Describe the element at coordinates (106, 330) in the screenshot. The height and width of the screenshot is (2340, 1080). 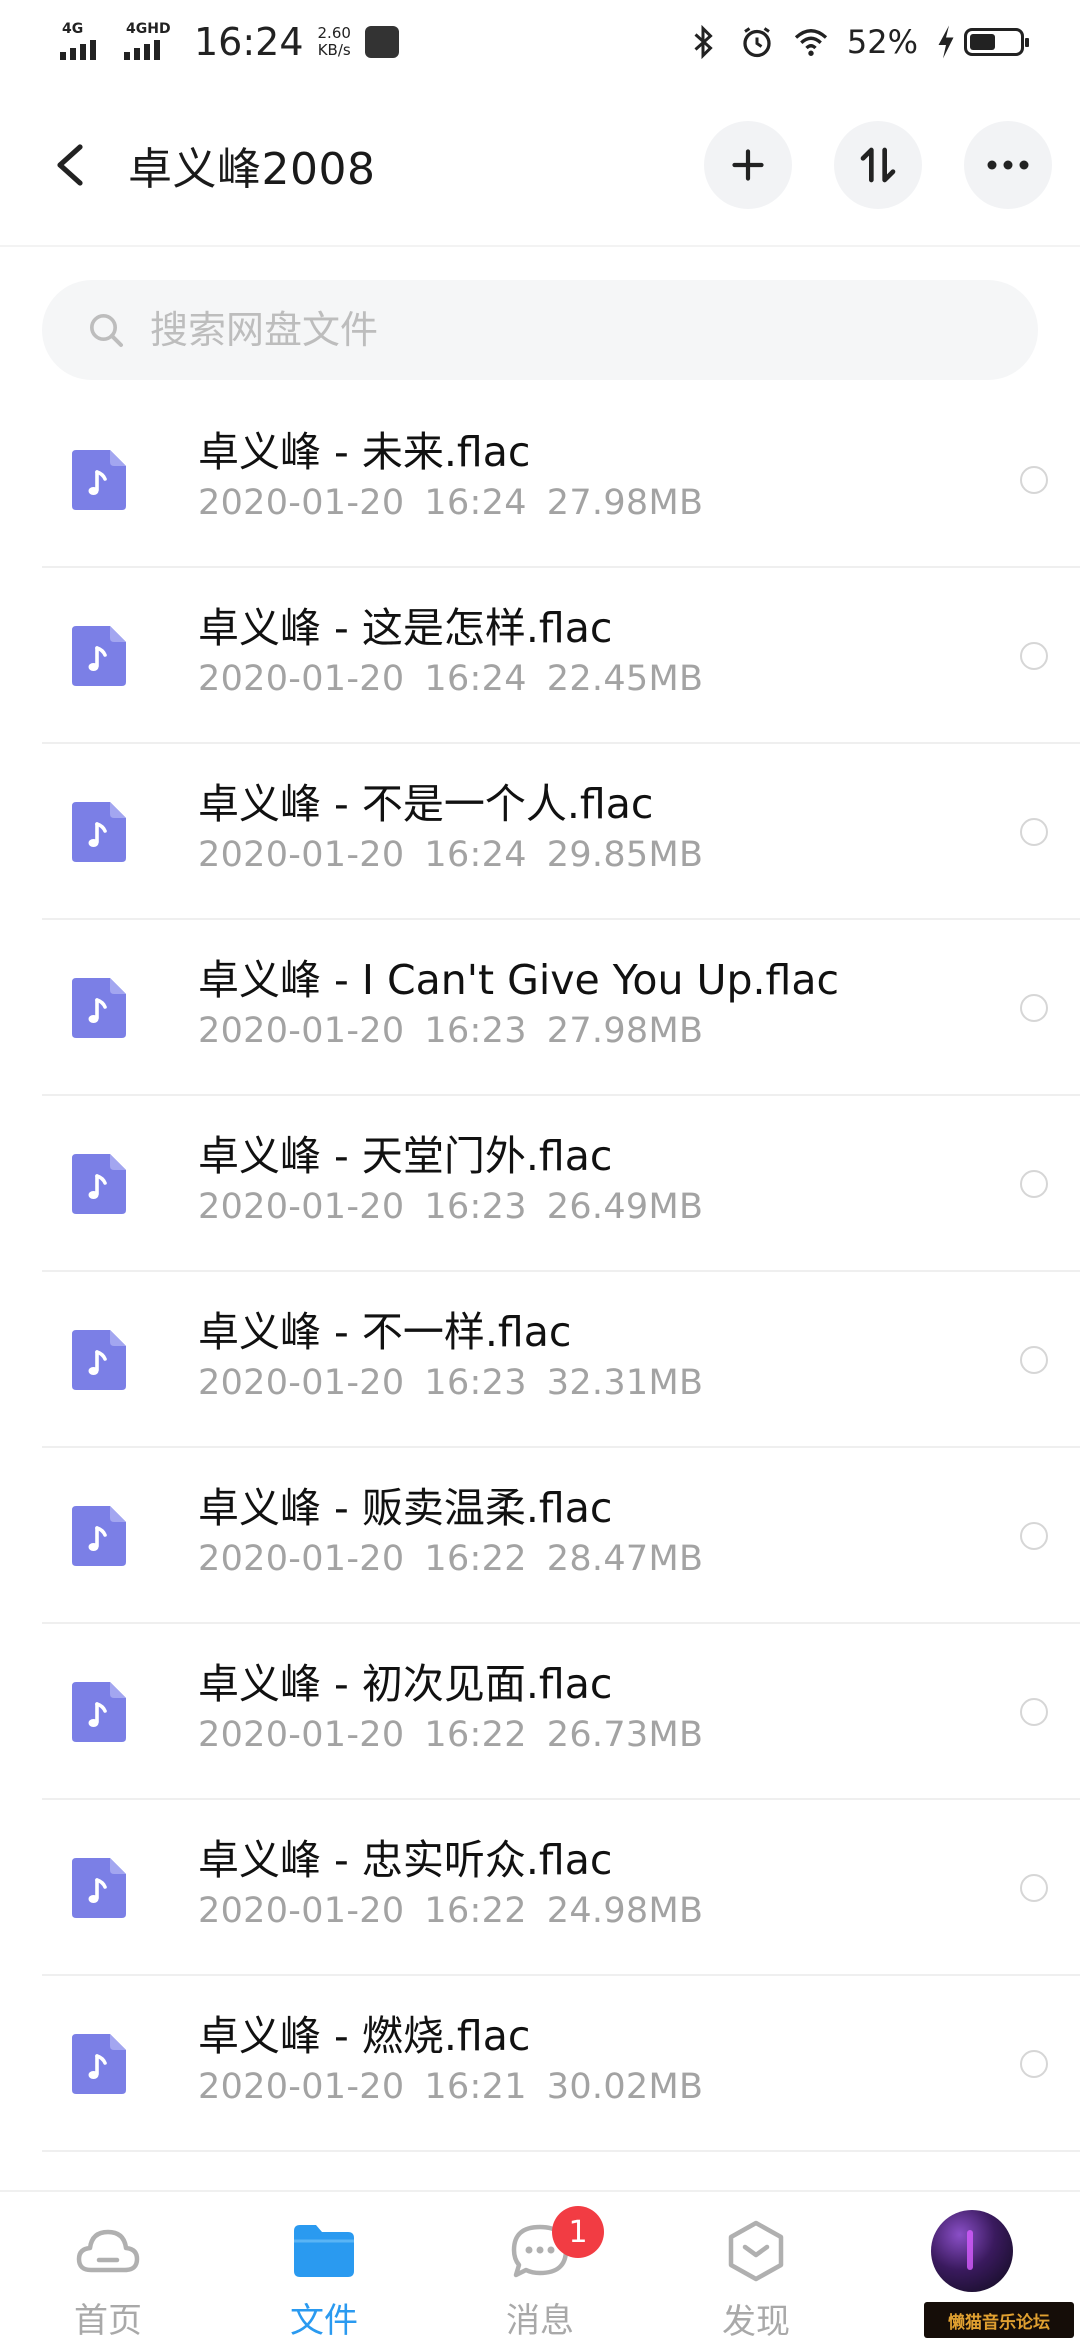
I see `search-icon` at that location.